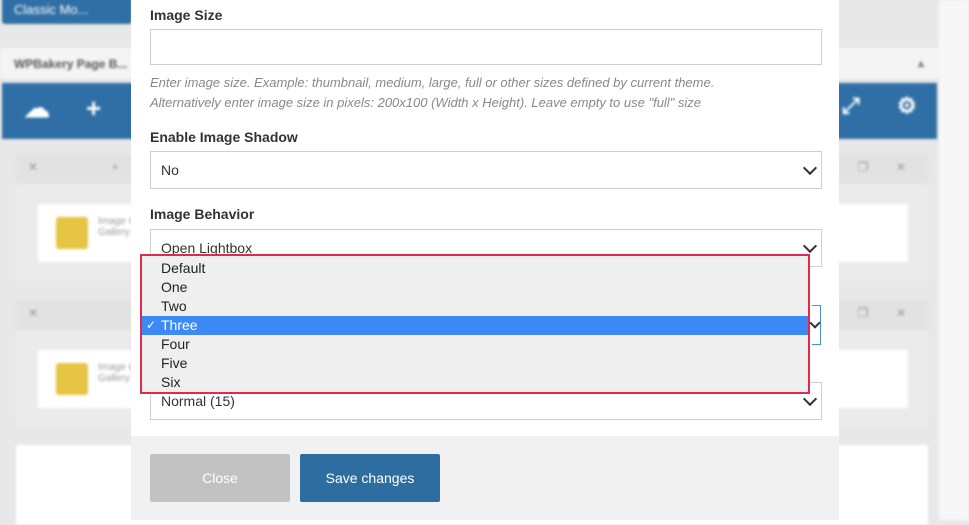  Describe the element at coordinates (179, 325) in the screenshot. I see `option-label: Three` at that location.